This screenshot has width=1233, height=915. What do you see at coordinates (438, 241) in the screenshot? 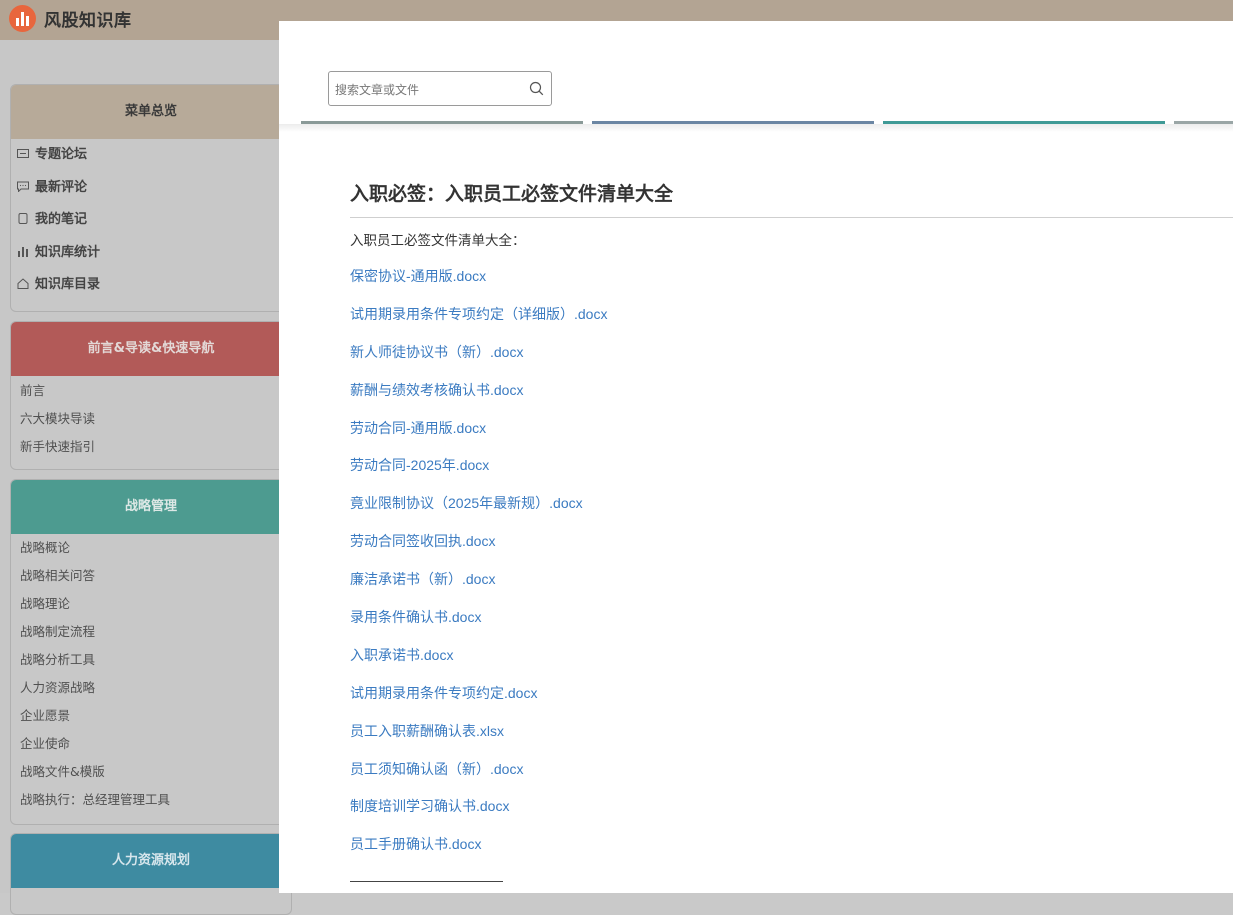
I see `article-intro: 入职员工必签文件清单大全：` at bounding box center [438, 241].